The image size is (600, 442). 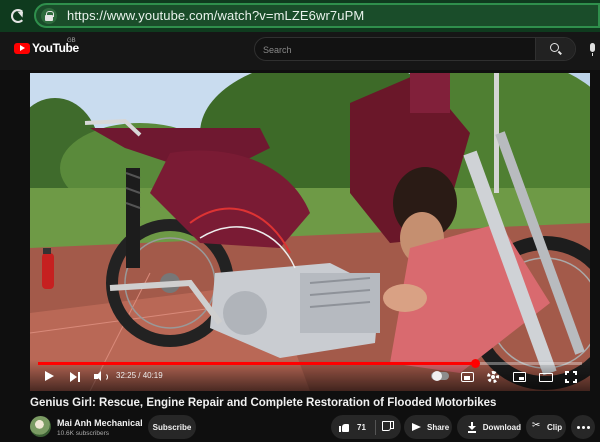 I want to click on progress-scrubber, so click(x=475, y=363).